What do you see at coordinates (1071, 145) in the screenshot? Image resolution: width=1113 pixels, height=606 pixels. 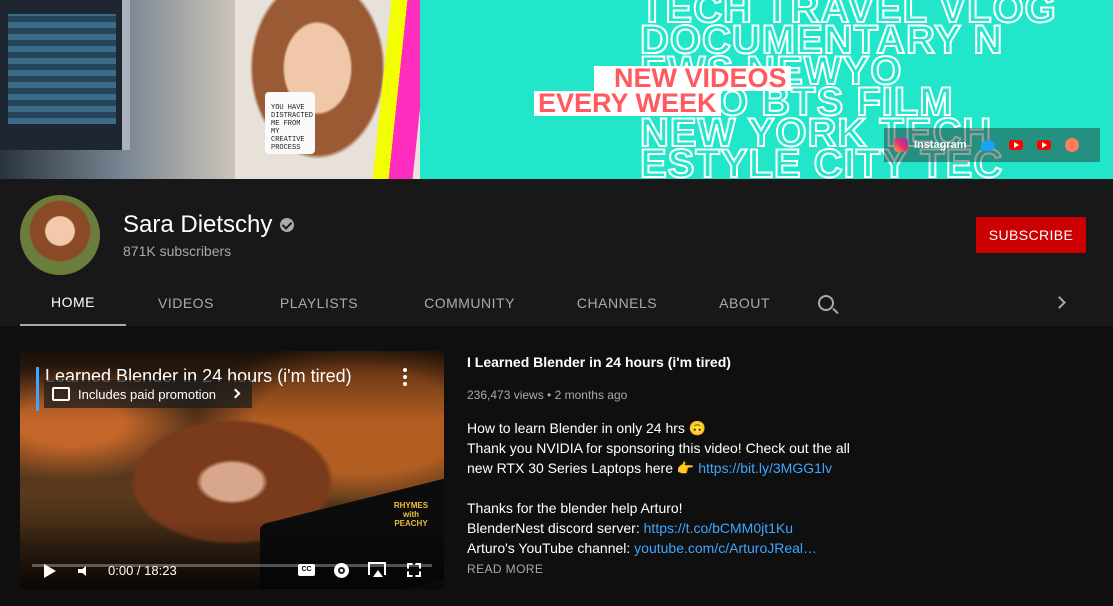 I see `peach-icon` at bounding box center [1071, 145].